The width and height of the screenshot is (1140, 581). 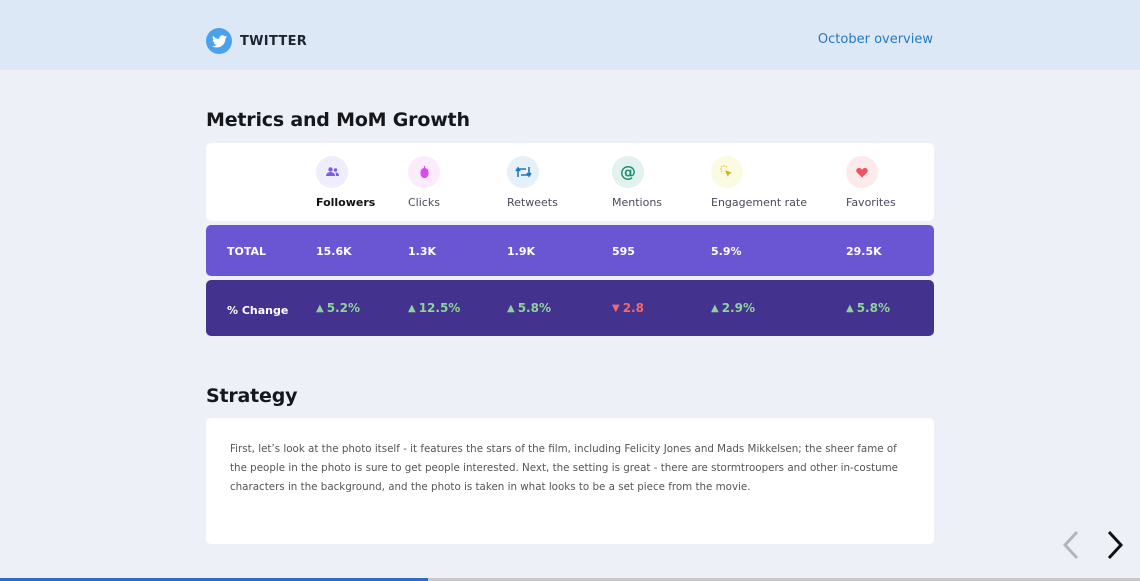 I want to click on metric-label: Mentions, so click(x=637, y=202).